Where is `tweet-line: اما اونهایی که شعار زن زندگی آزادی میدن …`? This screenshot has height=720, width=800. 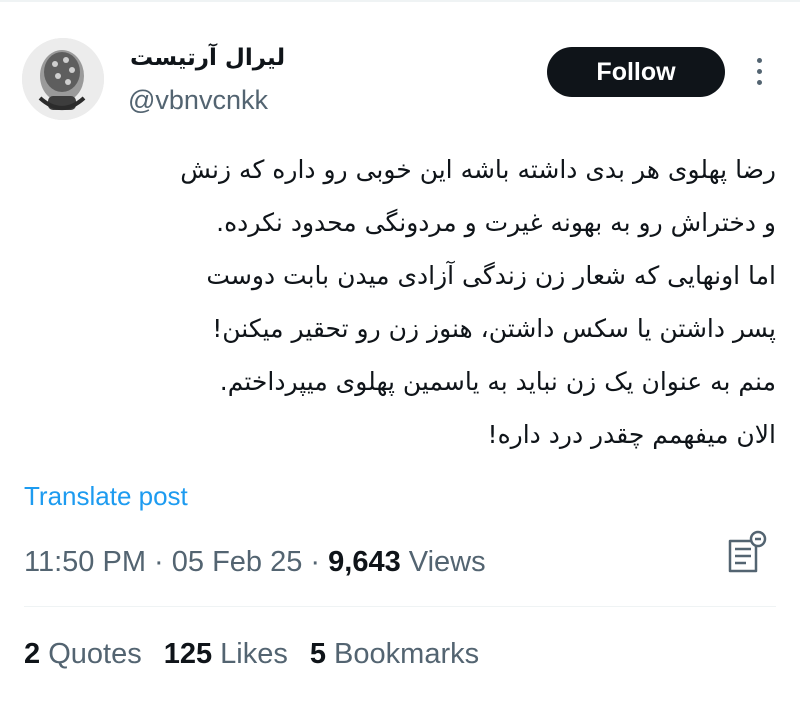
tweet-line: اما اونهایی که شعار زن زندگی آزادی میدن … is located at coordinates (491, 275).